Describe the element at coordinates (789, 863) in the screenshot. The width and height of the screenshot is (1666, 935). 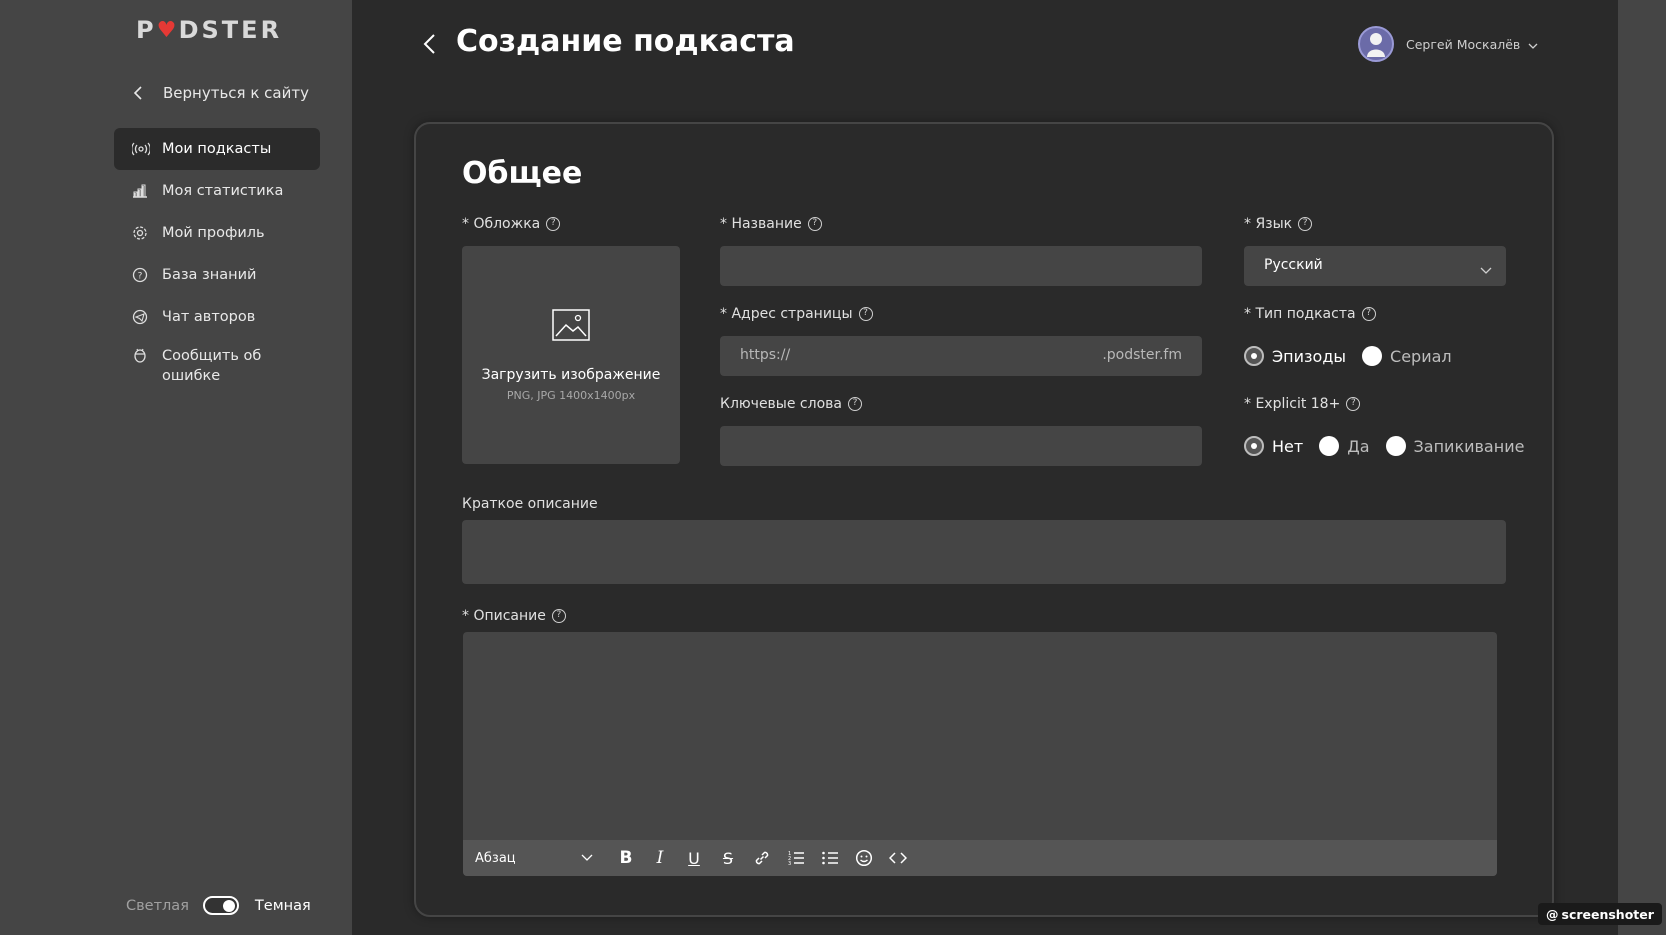
I see `svg-text: 3` at that location.